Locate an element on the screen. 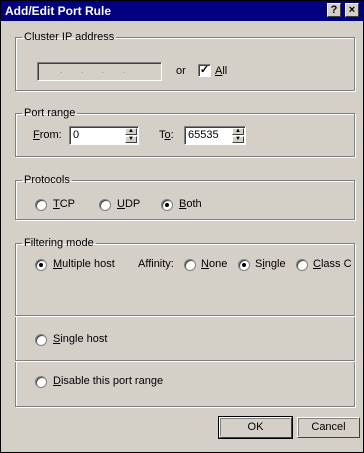 Image resolution: width=364 pixels, height=453 pixels. from-label: From: is located at coordinates (47, 135).